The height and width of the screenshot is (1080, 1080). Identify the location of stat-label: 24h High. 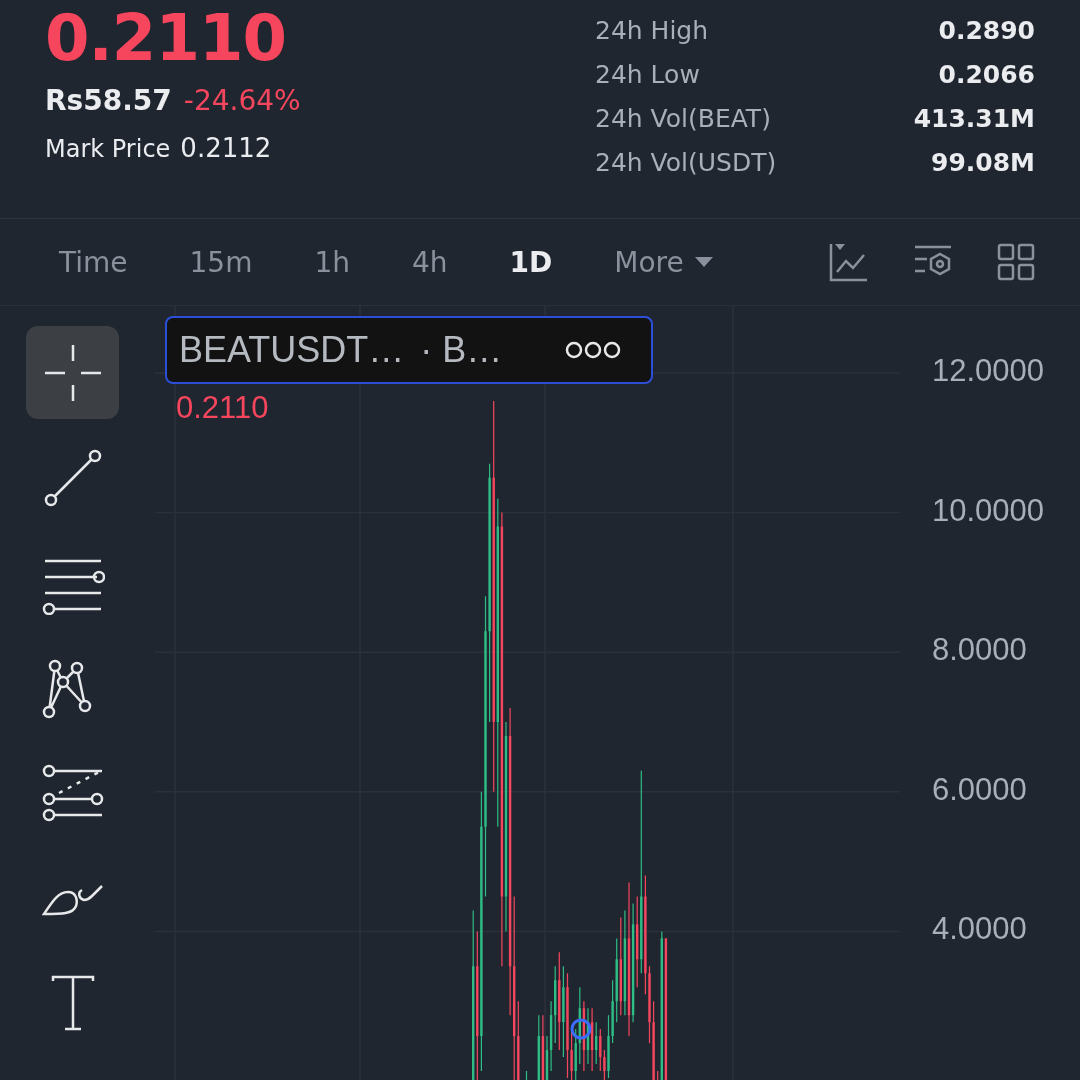
(652, 30).